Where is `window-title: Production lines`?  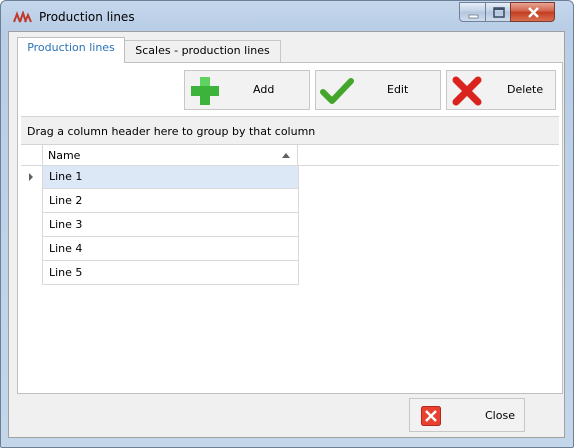 window-title: Production lines is located at coordinates (87, 17).